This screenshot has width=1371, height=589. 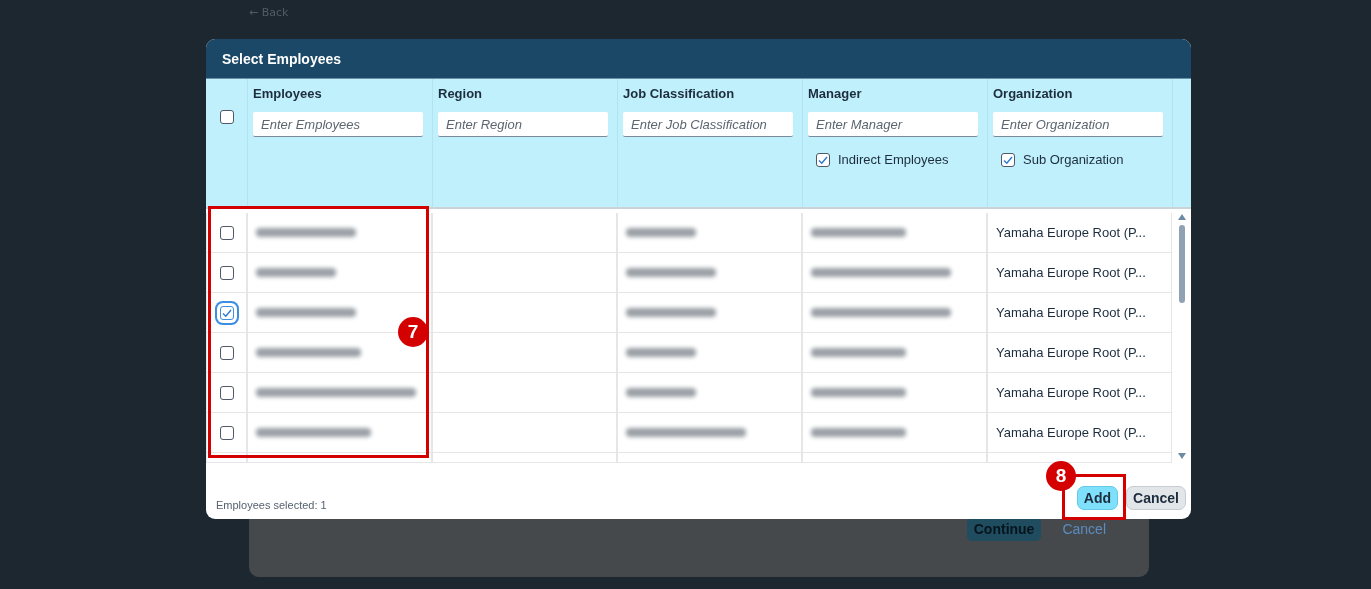 What do you see at coordinates (708, 124) in the screenshot?
I see `filter-field: Enter Job Classification` at bounding box center [708, 124].